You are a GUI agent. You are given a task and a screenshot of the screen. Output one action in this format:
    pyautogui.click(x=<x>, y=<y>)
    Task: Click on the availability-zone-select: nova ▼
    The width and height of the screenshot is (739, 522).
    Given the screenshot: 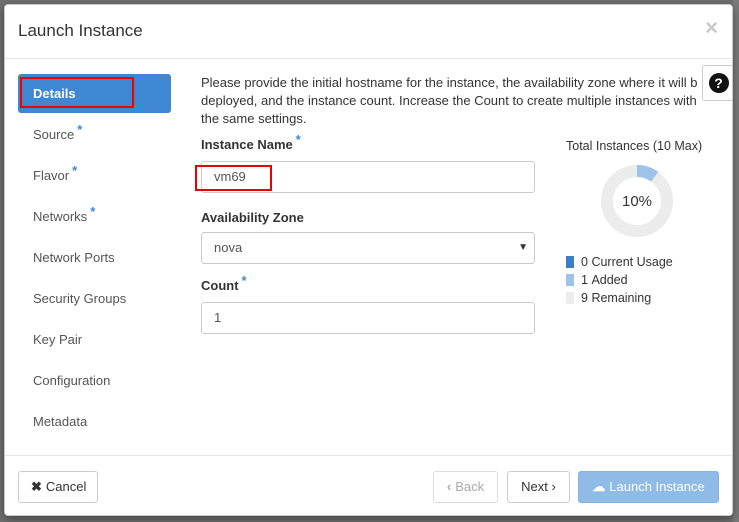 What is the action you would take?
    pyautogui.click(x=368, y=248)
    